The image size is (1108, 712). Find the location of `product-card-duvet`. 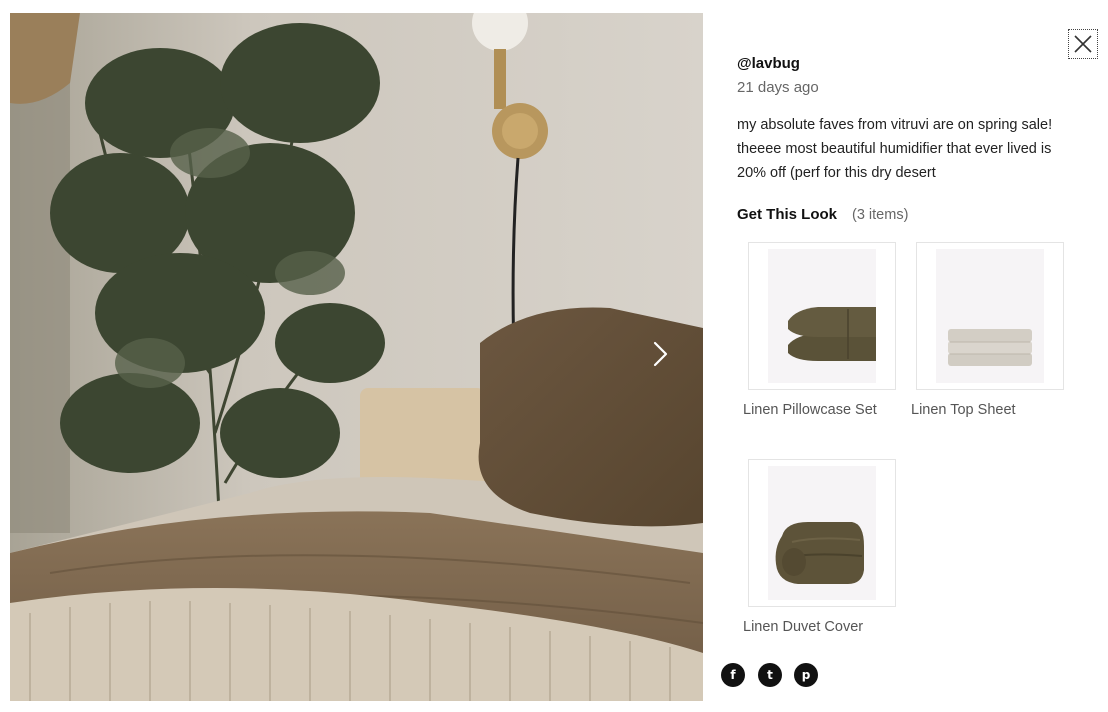

product-card-duvet is located at coordinates (822, 533).